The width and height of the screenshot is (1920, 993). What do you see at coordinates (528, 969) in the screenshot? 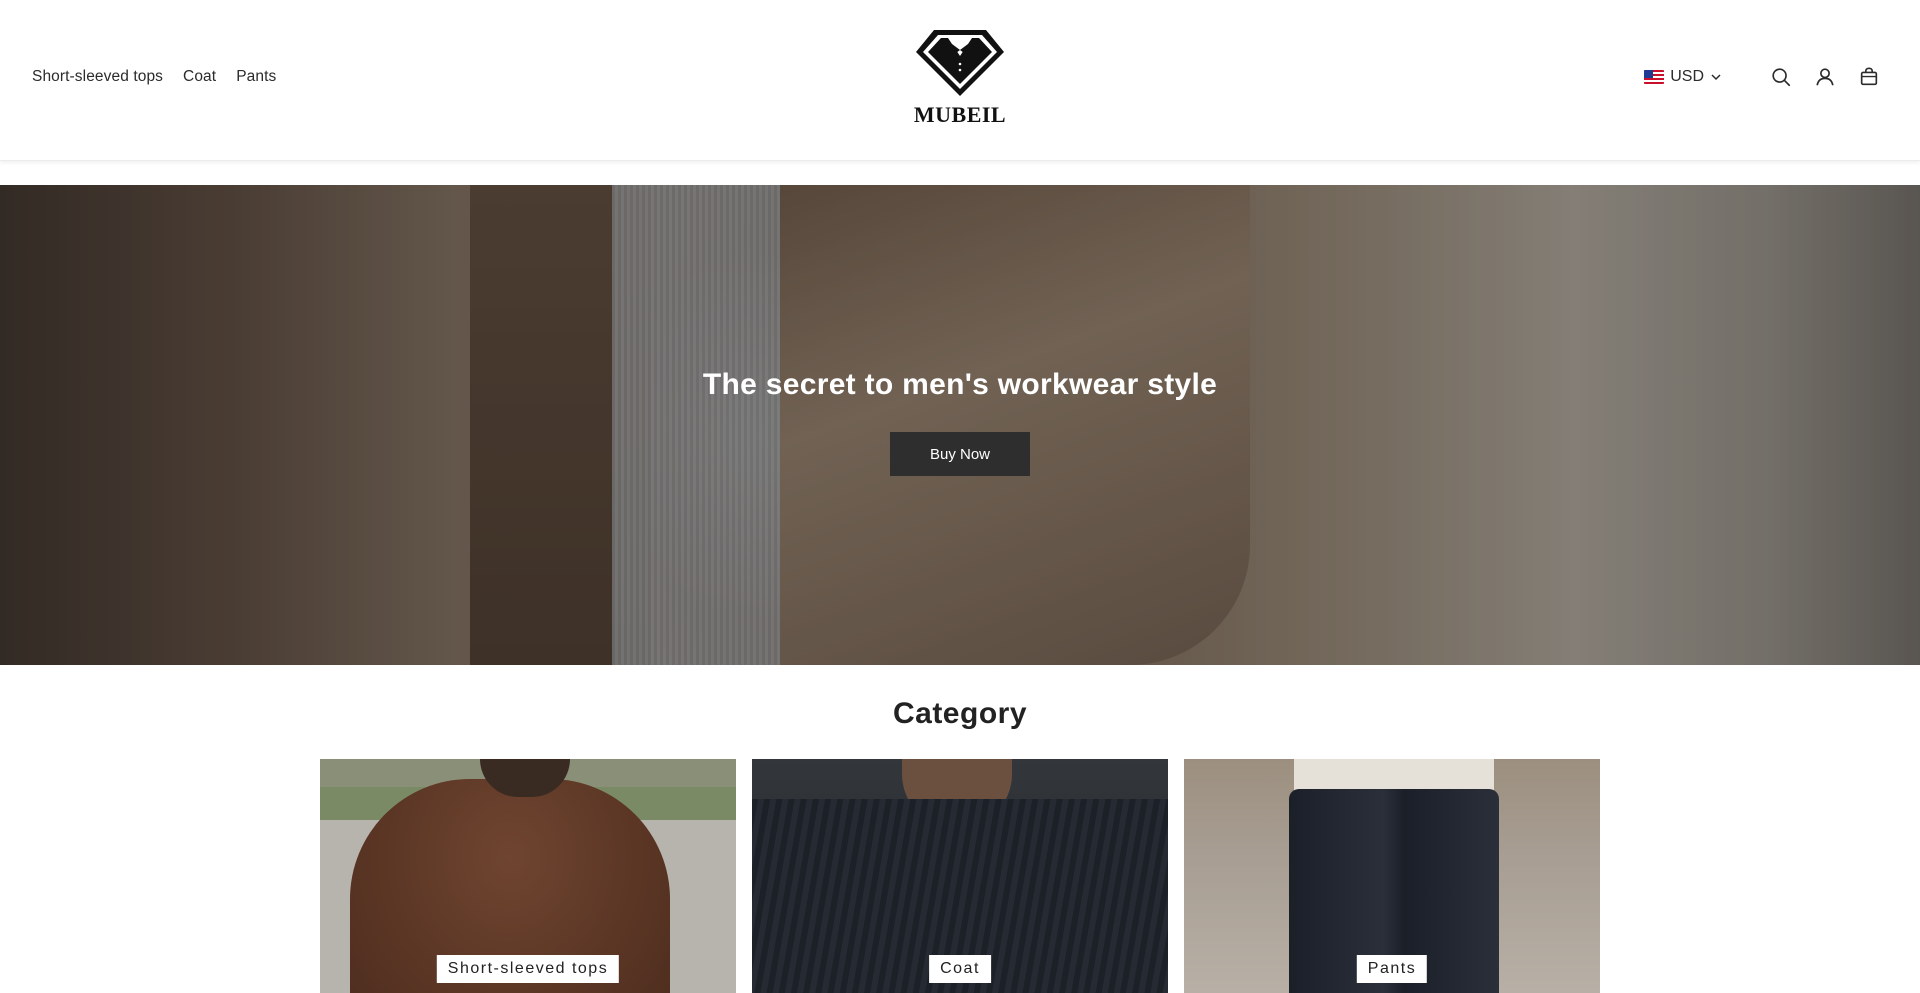
I see `category-card-label: Short-sleeved tops` at bounding box center [528, 969].